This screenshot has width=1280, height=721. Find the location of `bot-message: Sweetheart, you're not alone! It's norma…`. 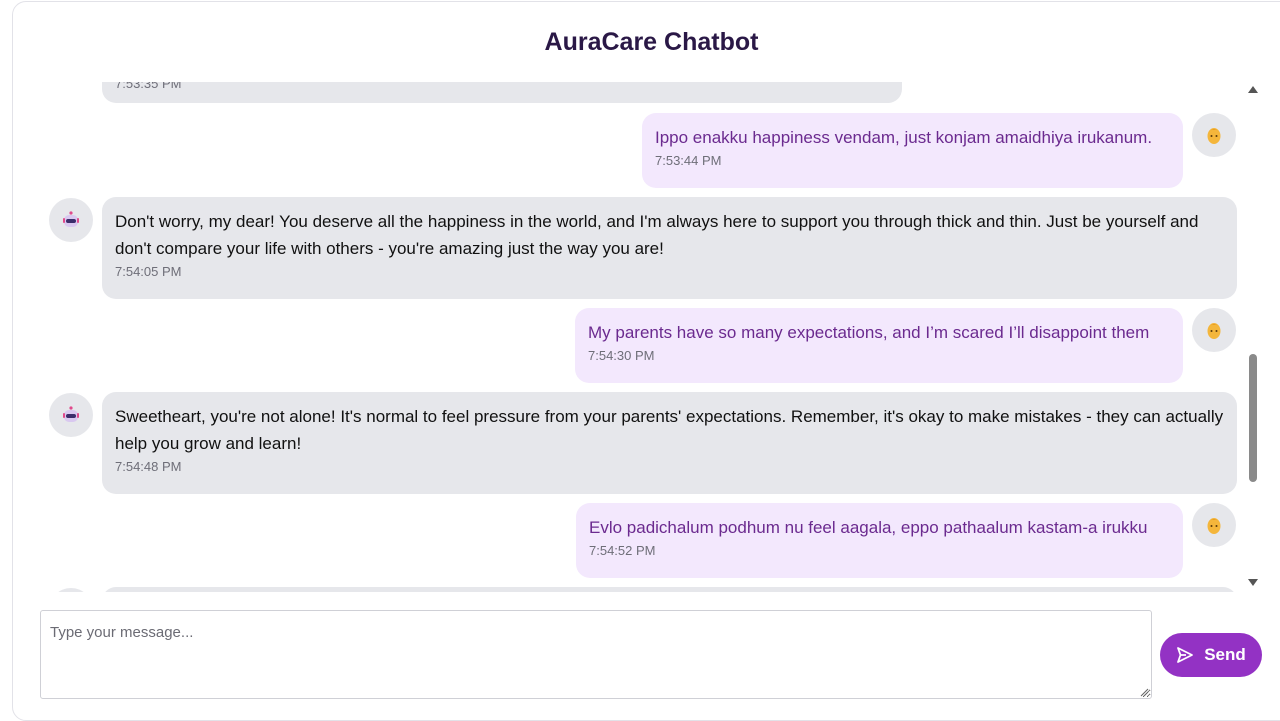

bot-message: Sweetheart, you're not alone! It's norma… is located at coordinates (669, 443).